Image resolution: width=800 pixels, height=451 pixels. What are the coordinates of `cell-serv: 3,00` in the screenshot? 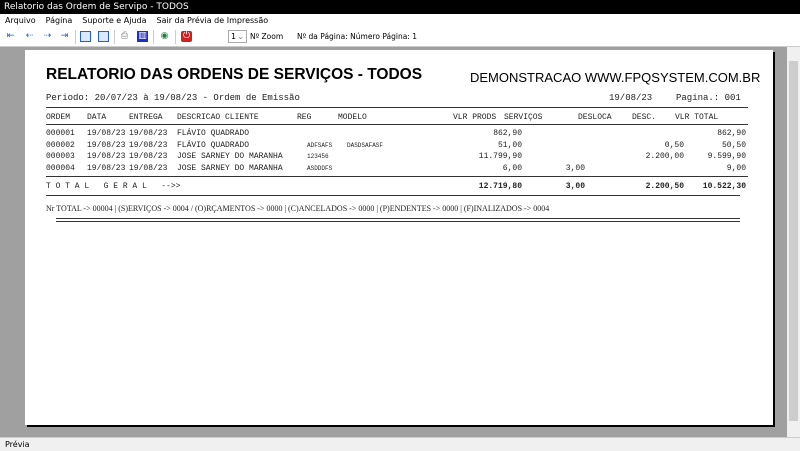 It's located at (575, 169).